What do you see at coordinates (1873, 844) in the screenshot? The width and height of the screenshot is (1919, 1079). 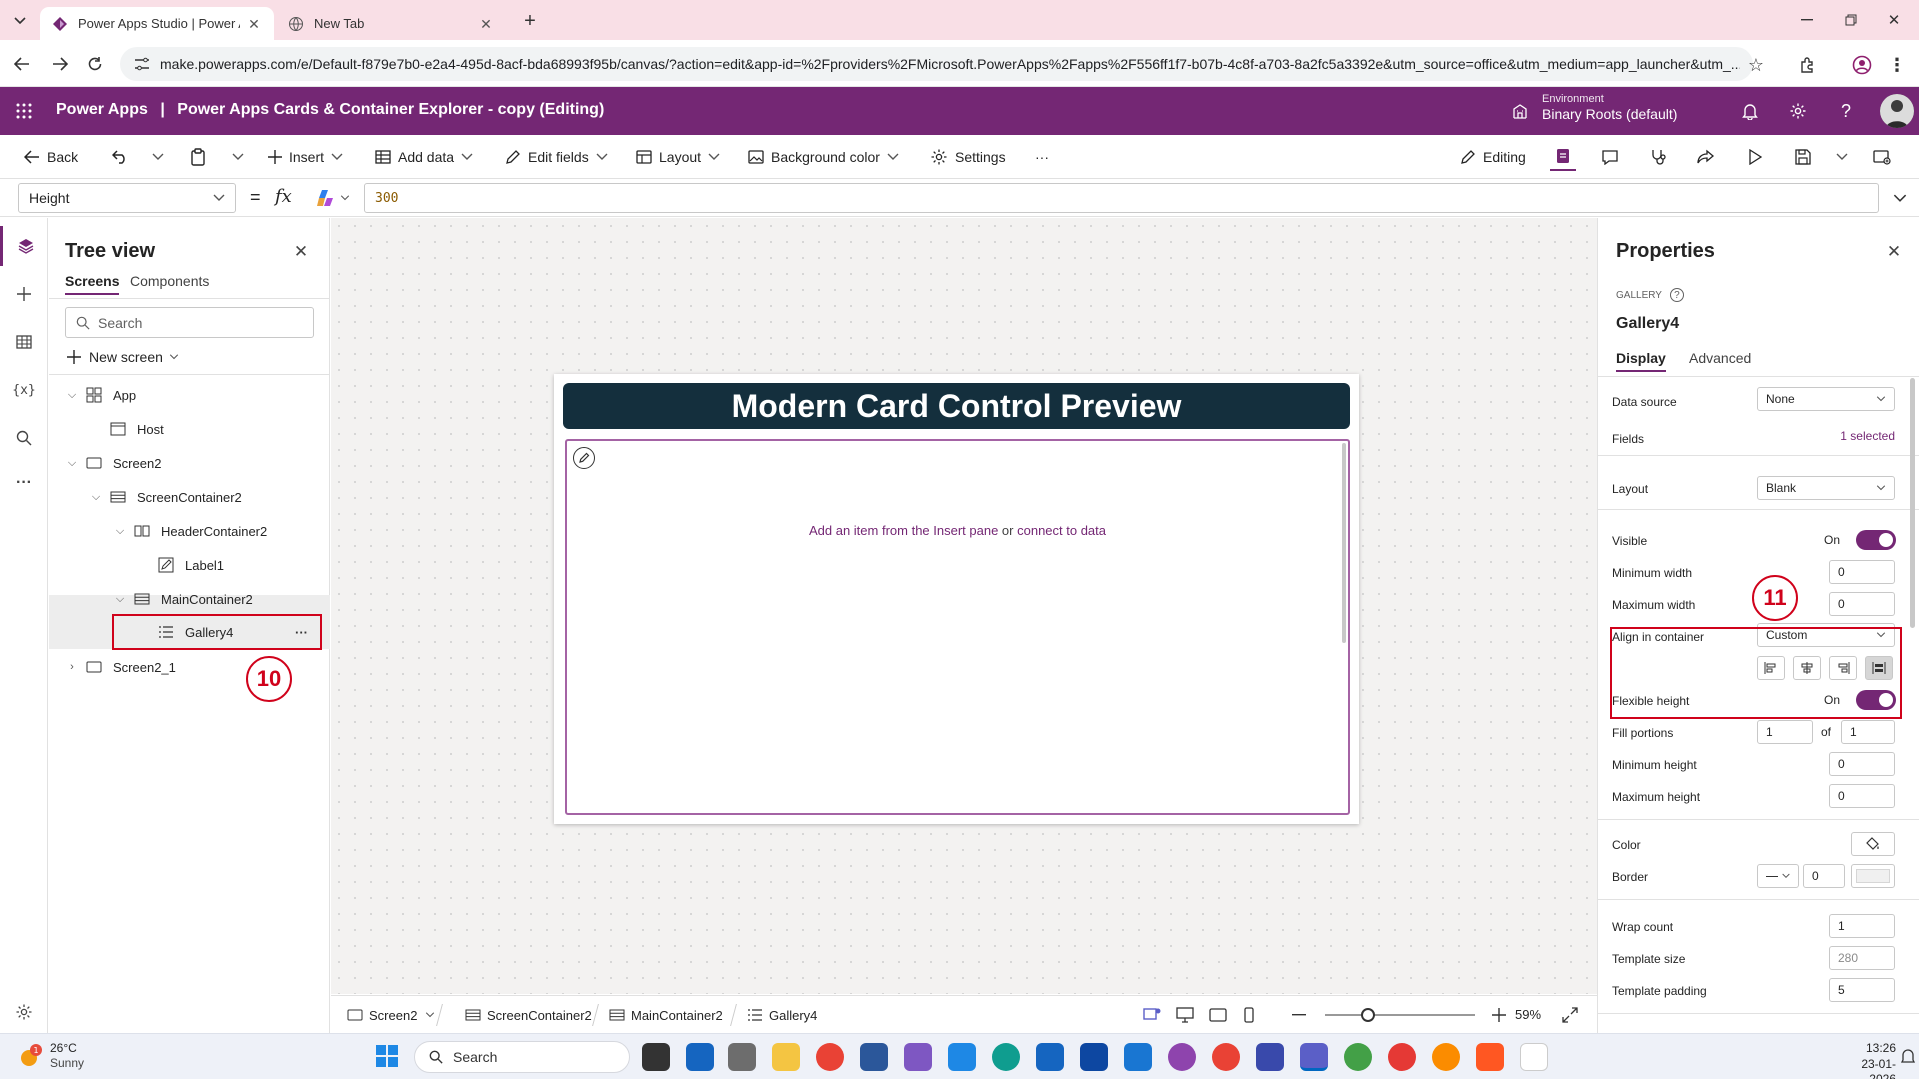 I see `color-picker-button` at bounding box center [1873, 844].